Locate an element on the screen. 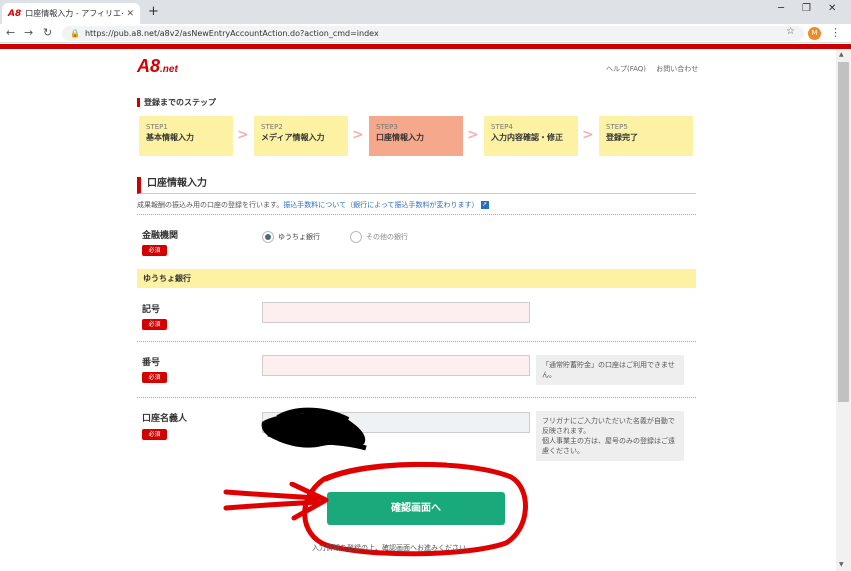  minimize-icon: ─ is located at coordinates (781, 8).